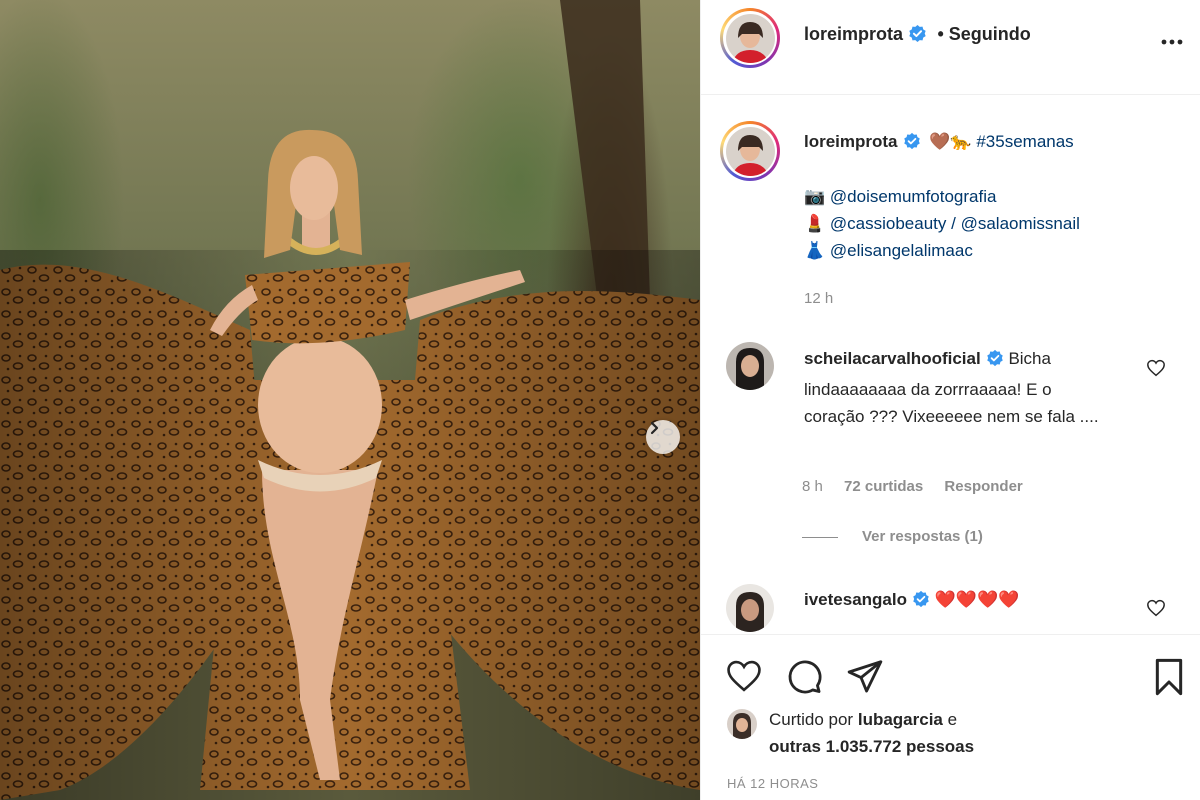 This screenshot has width=1200, height=800. What do you see at coordinates (883, 486) in the screenshot?
I see `comment-likes-count: 72 curtidas` at bounding box center [883, 486].